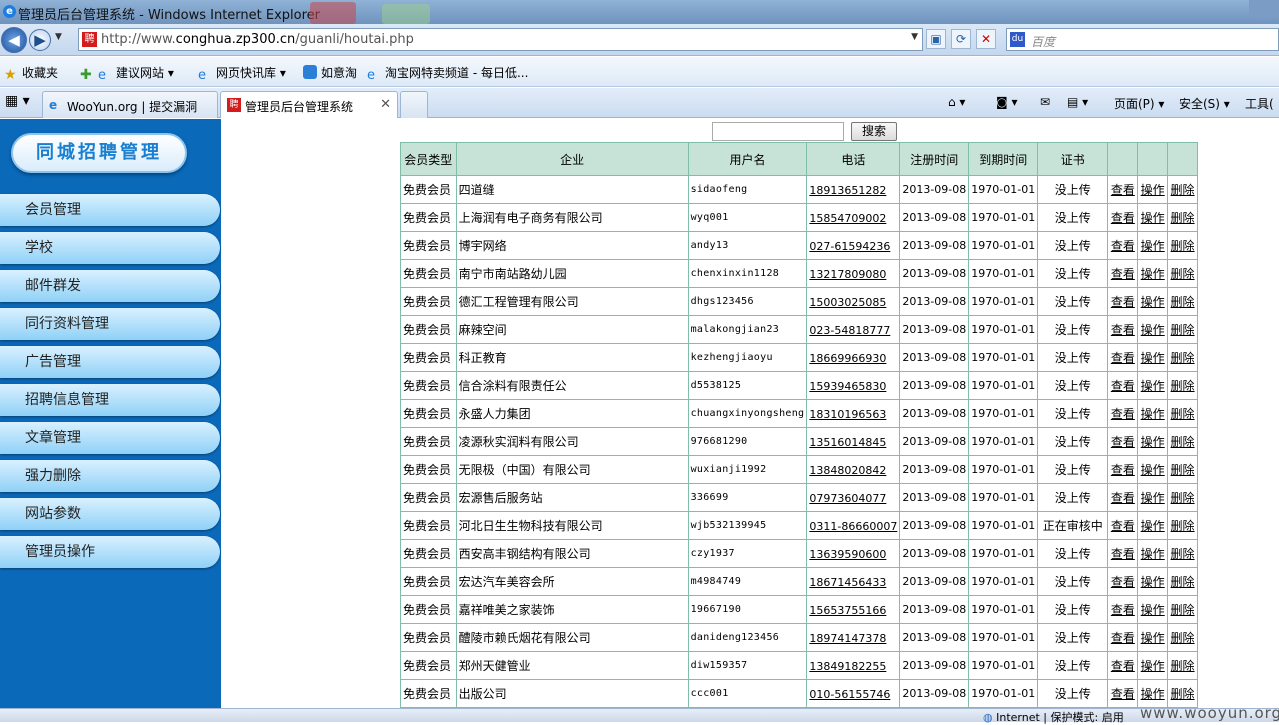  Describe the element at coordinates (847, 218) in the screenshot. I see `phone-cell-text: 15854709002` at that location.